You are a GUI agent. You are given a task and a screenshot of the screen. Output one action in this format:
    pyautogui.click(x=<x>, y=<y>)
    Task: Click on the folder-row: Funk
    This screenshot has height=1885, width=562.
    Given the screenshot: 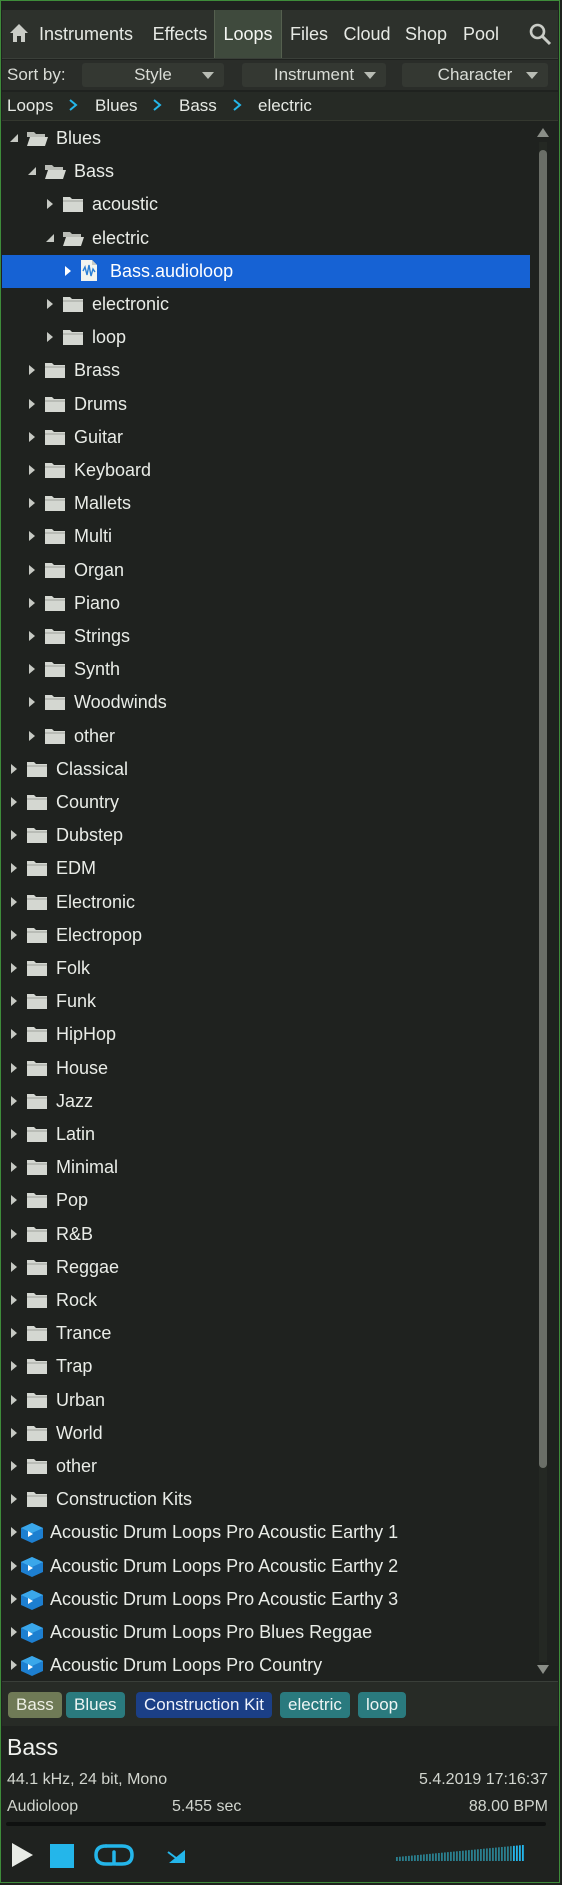 What is the action you would take?
    pyautogui.click(x=266, y=1001)
    